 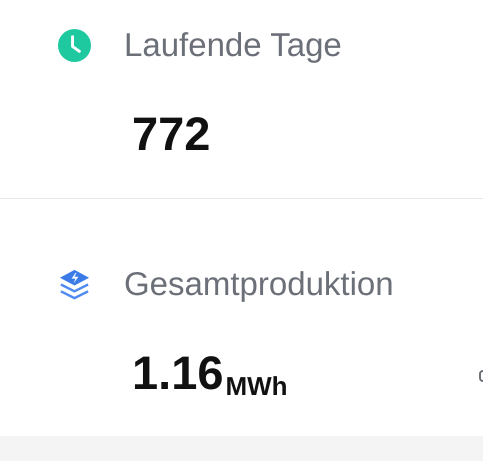 I want to click on stat-value: 772, so click(x=171, y=133).